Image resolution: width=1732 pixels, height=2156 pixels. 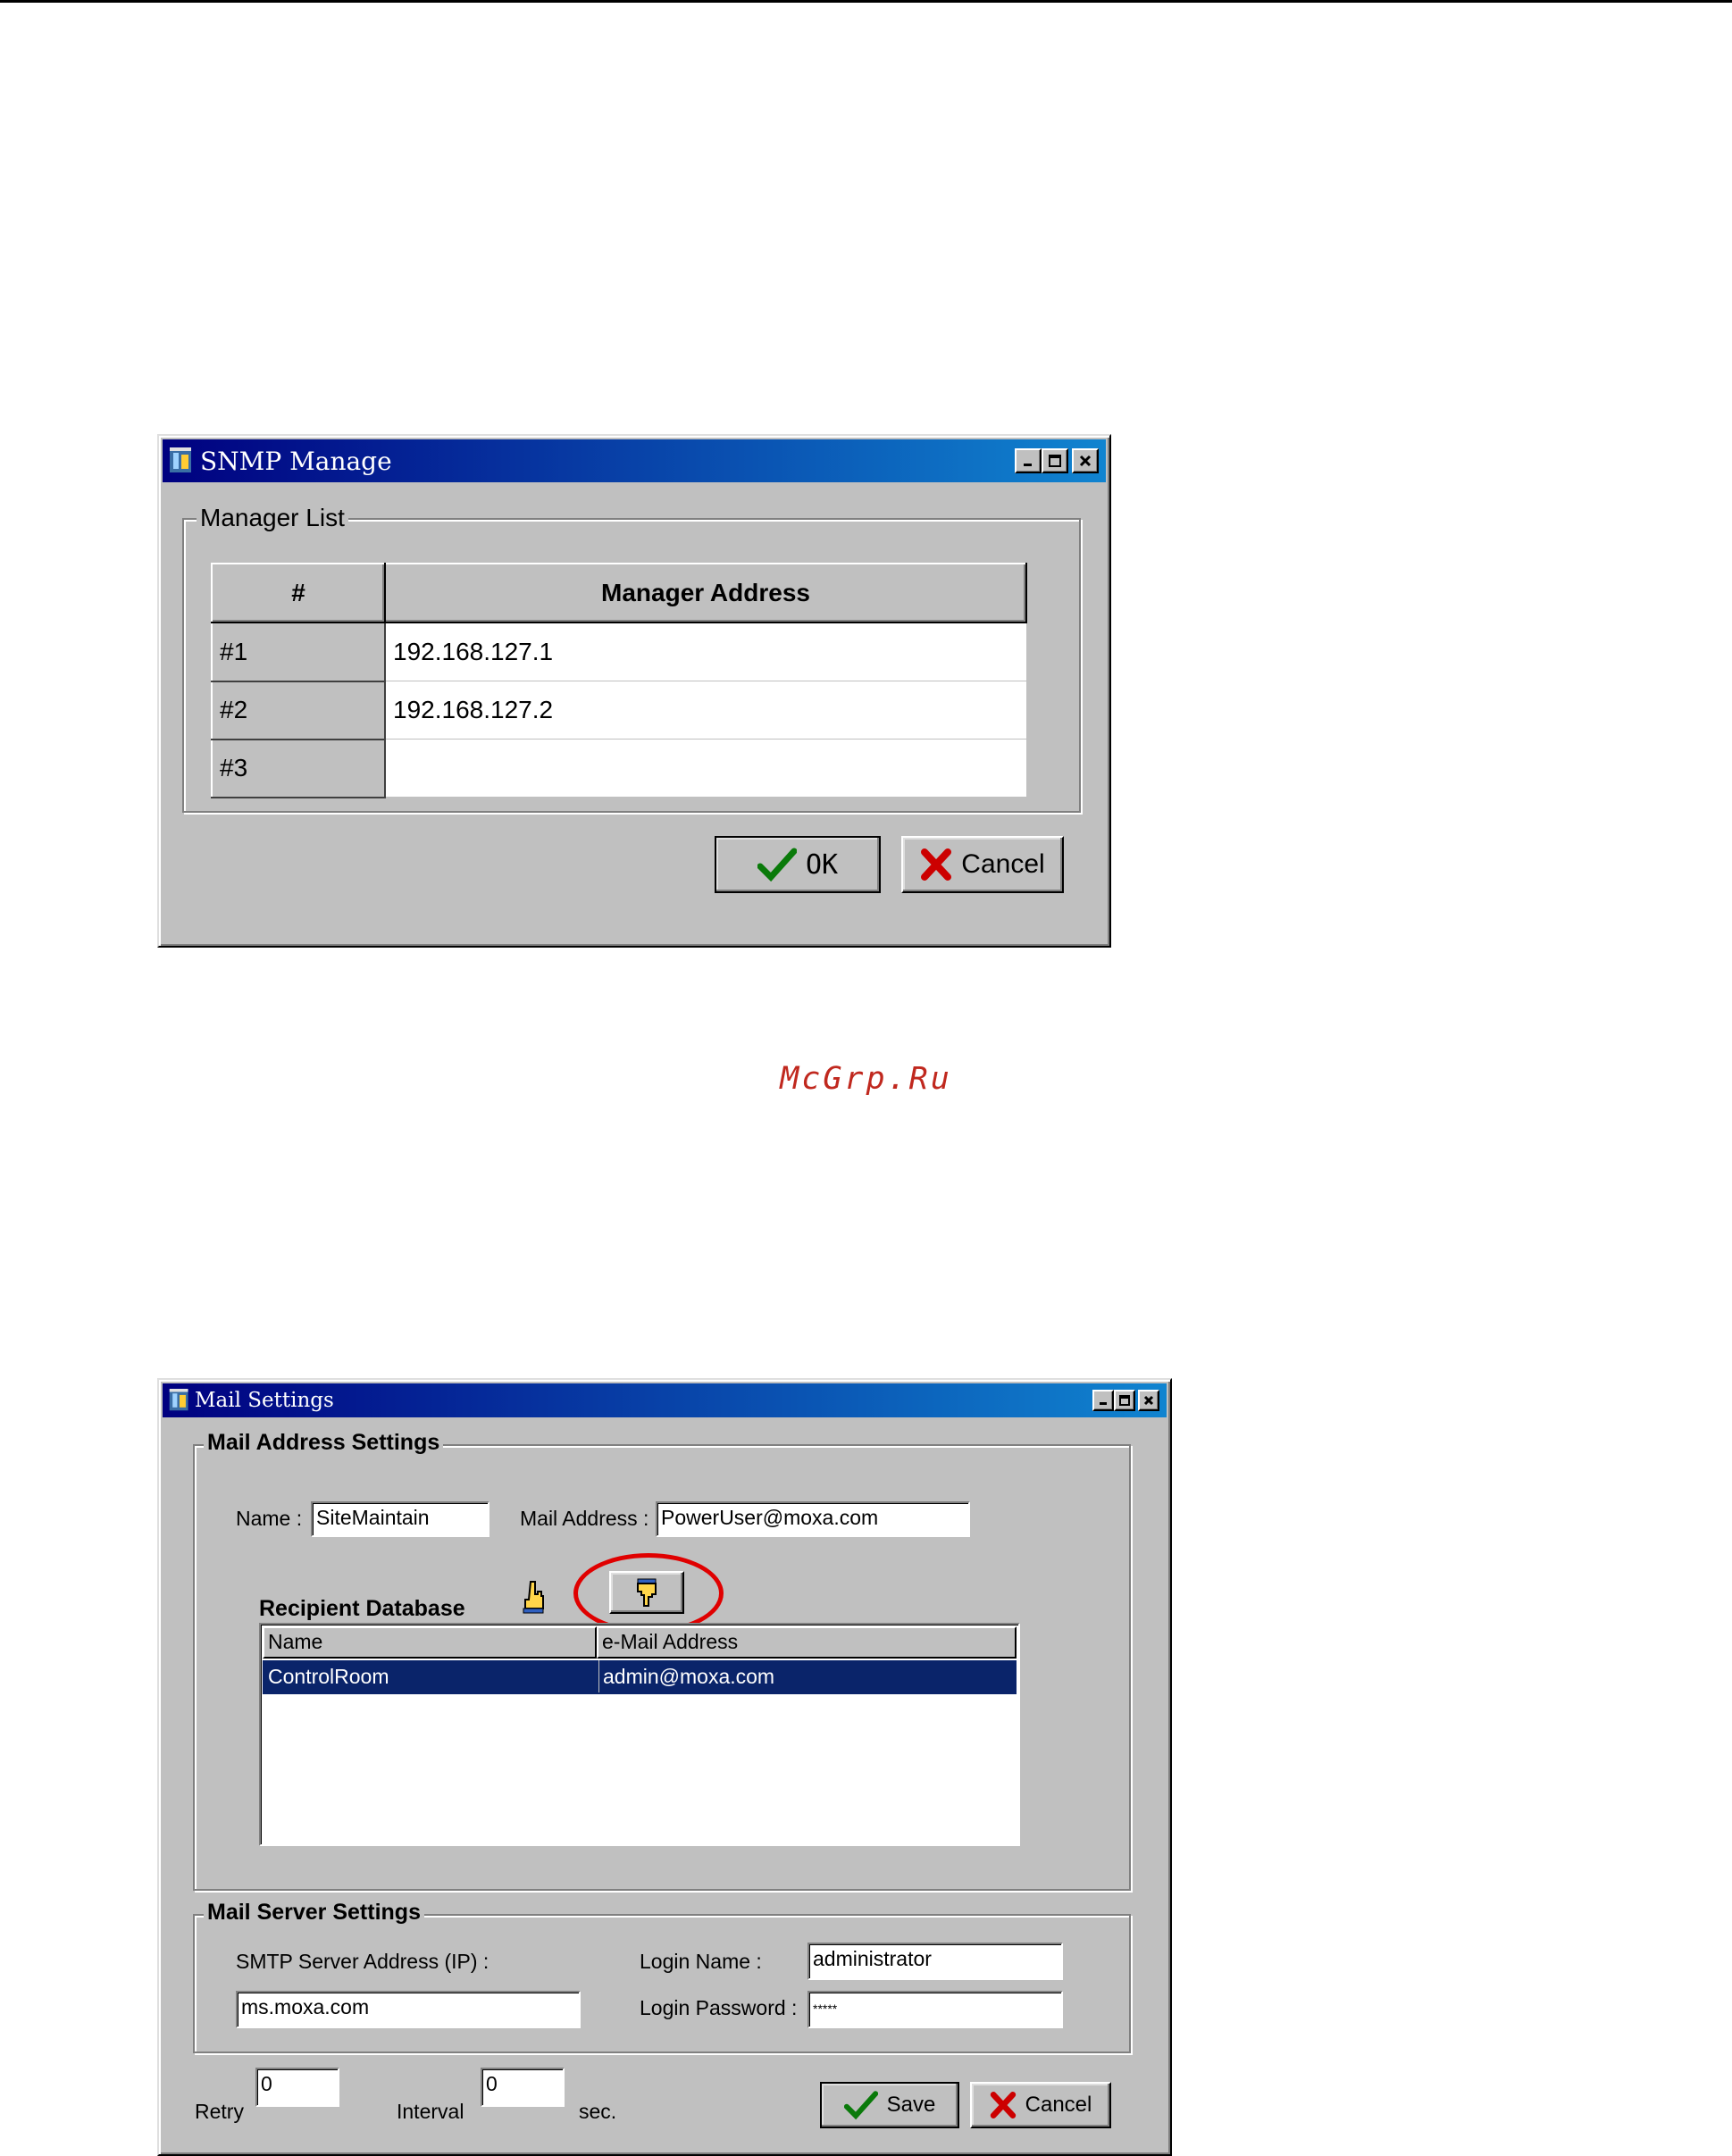 I want to click on interval-input: 0, so click(x=523, y=2087).